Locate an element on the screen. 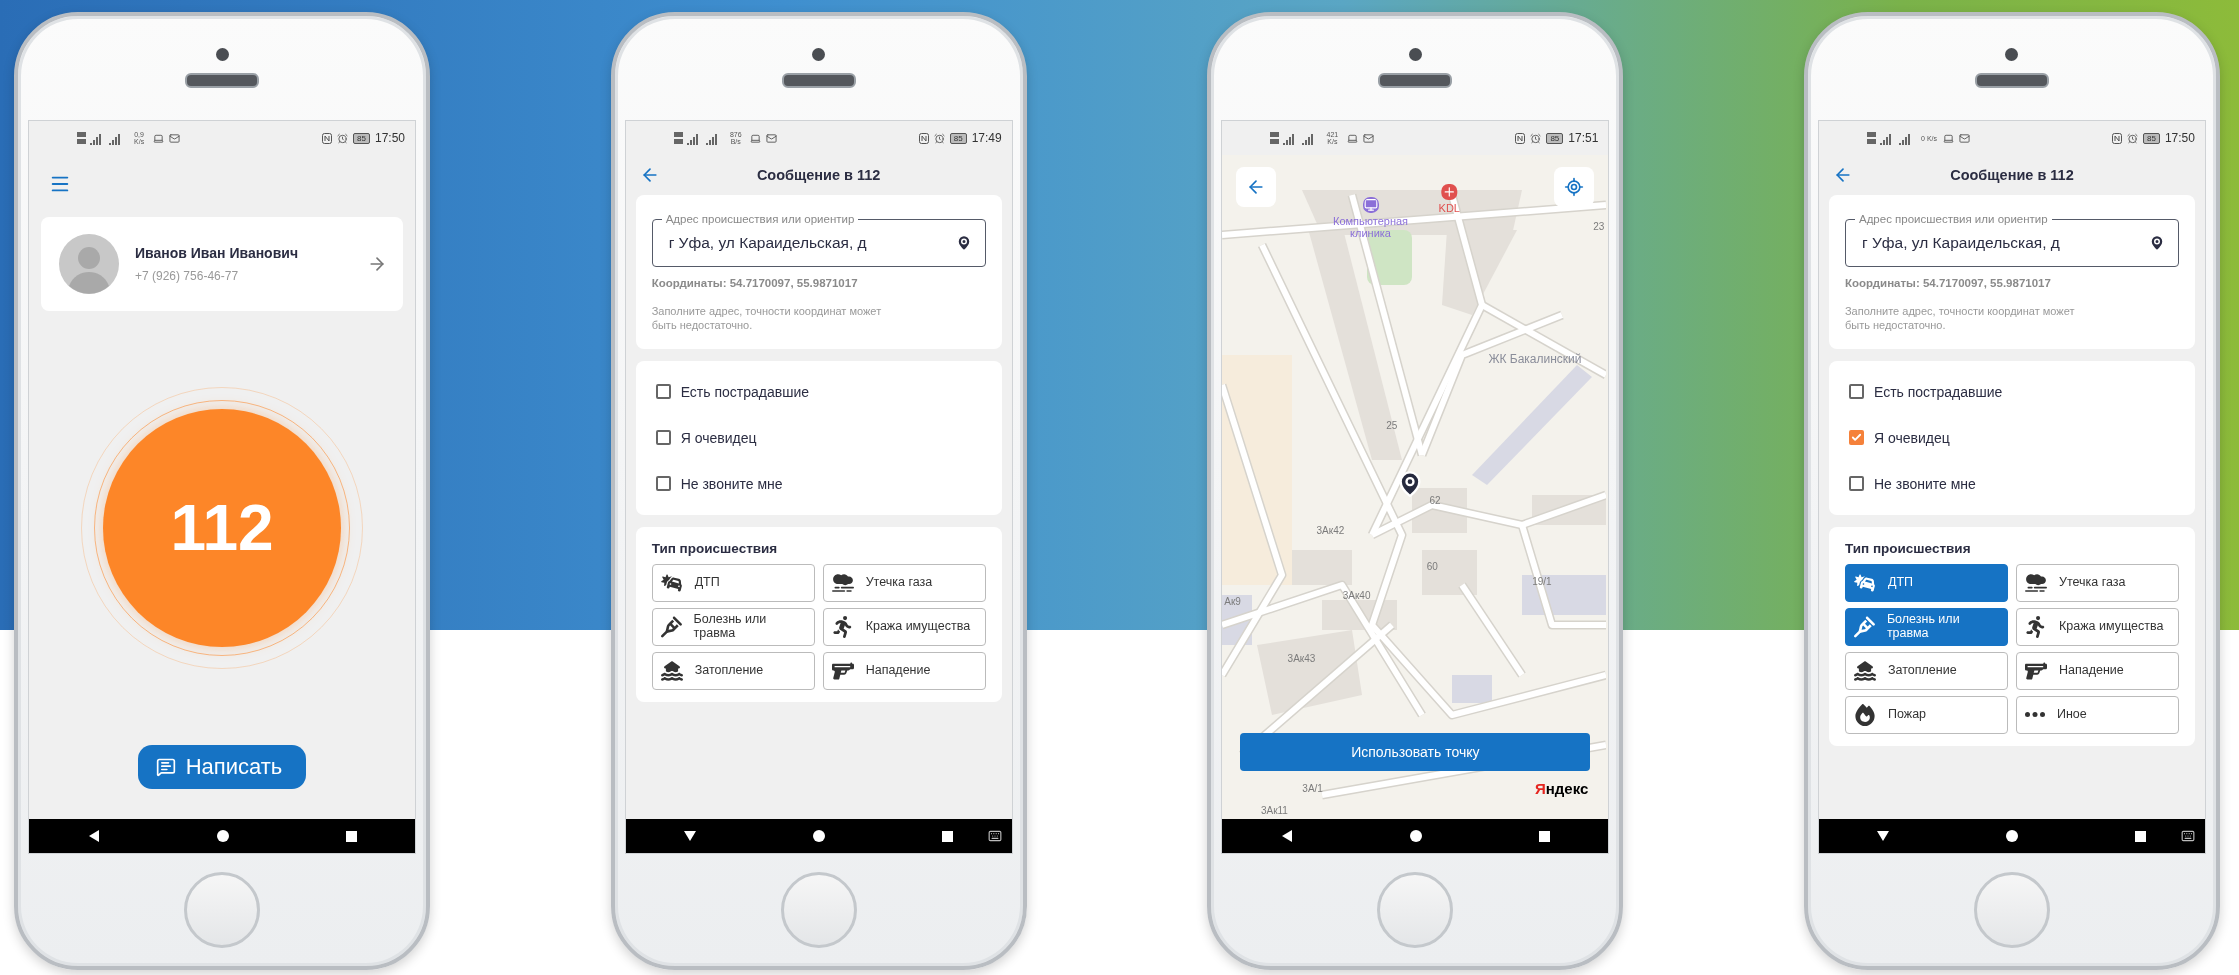 The image size is (2239, 975). locate-icon is located at coordinates (1574, 187).